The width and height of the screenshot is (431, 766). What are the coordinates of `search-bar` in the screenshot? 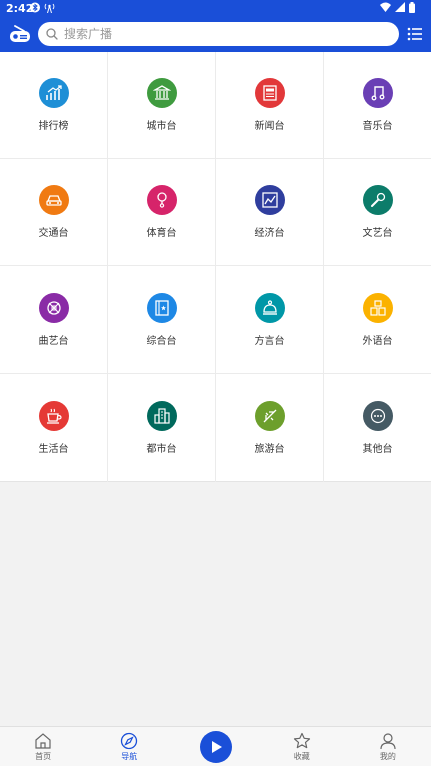 It's located at (218, 34).